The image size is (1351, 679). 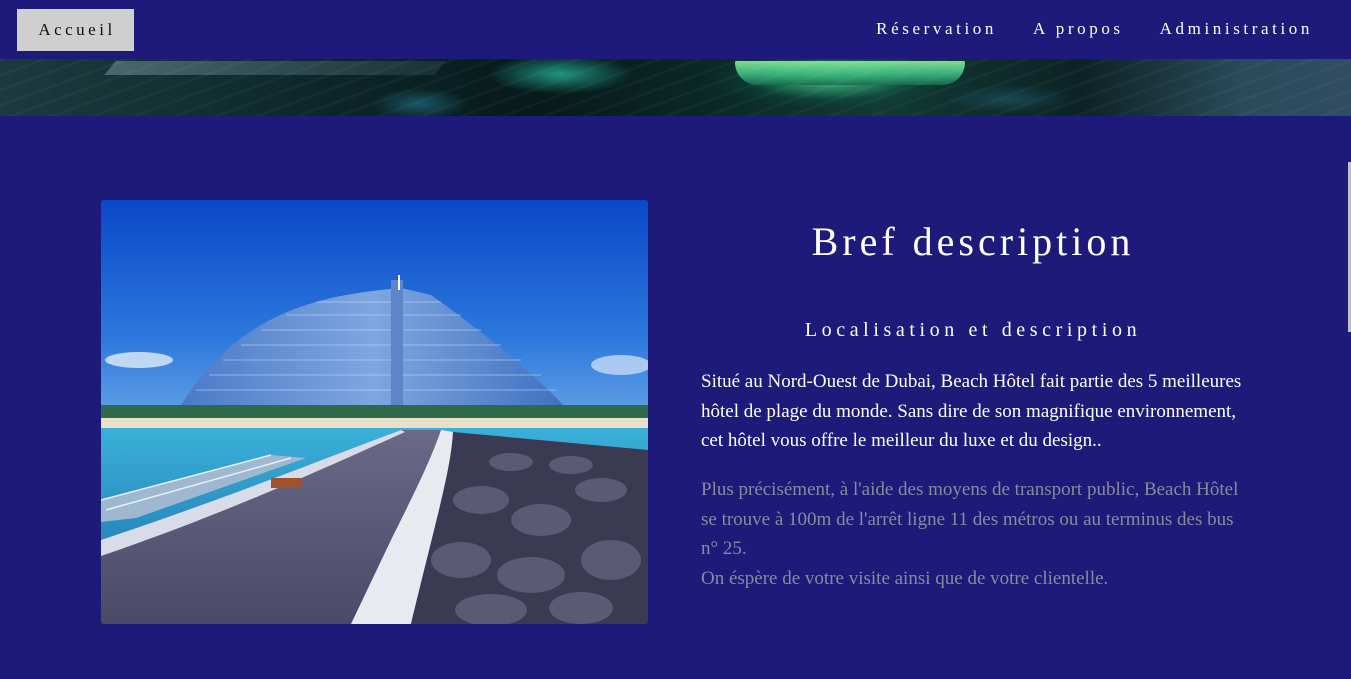 I want to click on nav-link-administration: Administration, so click(x=1236, y=29).